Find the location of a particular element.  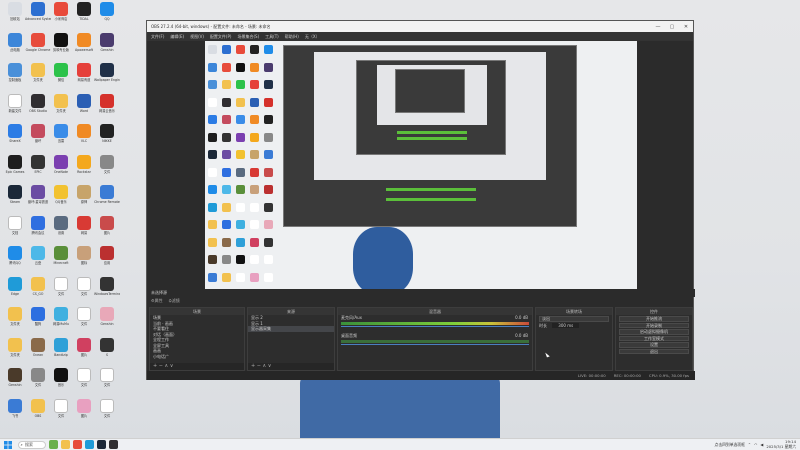

tray-notification-text: 点击四到单选项框 is located at coordinates (730, 445).